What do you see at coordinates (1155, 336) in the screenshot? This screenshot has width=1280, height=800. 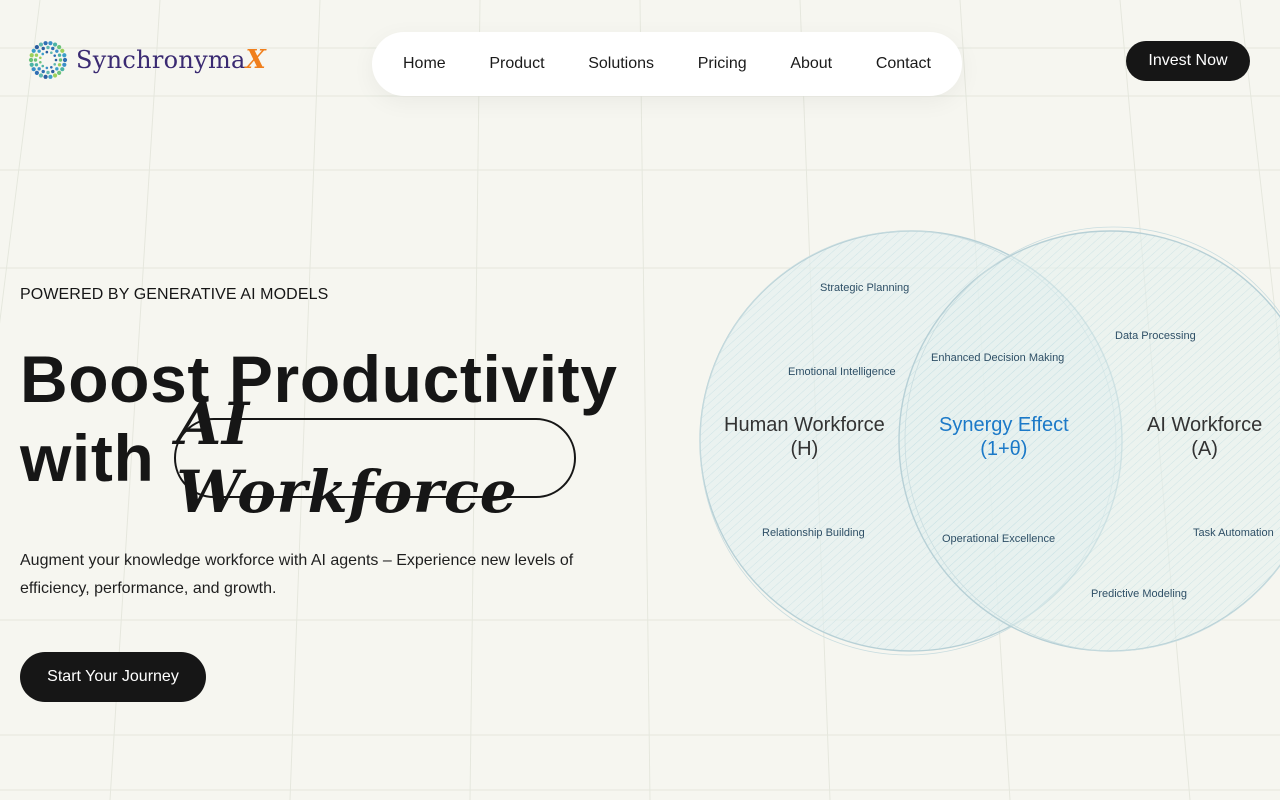 I see `venn-data-processing: Data Processing` at bounding box center [1155, 336].